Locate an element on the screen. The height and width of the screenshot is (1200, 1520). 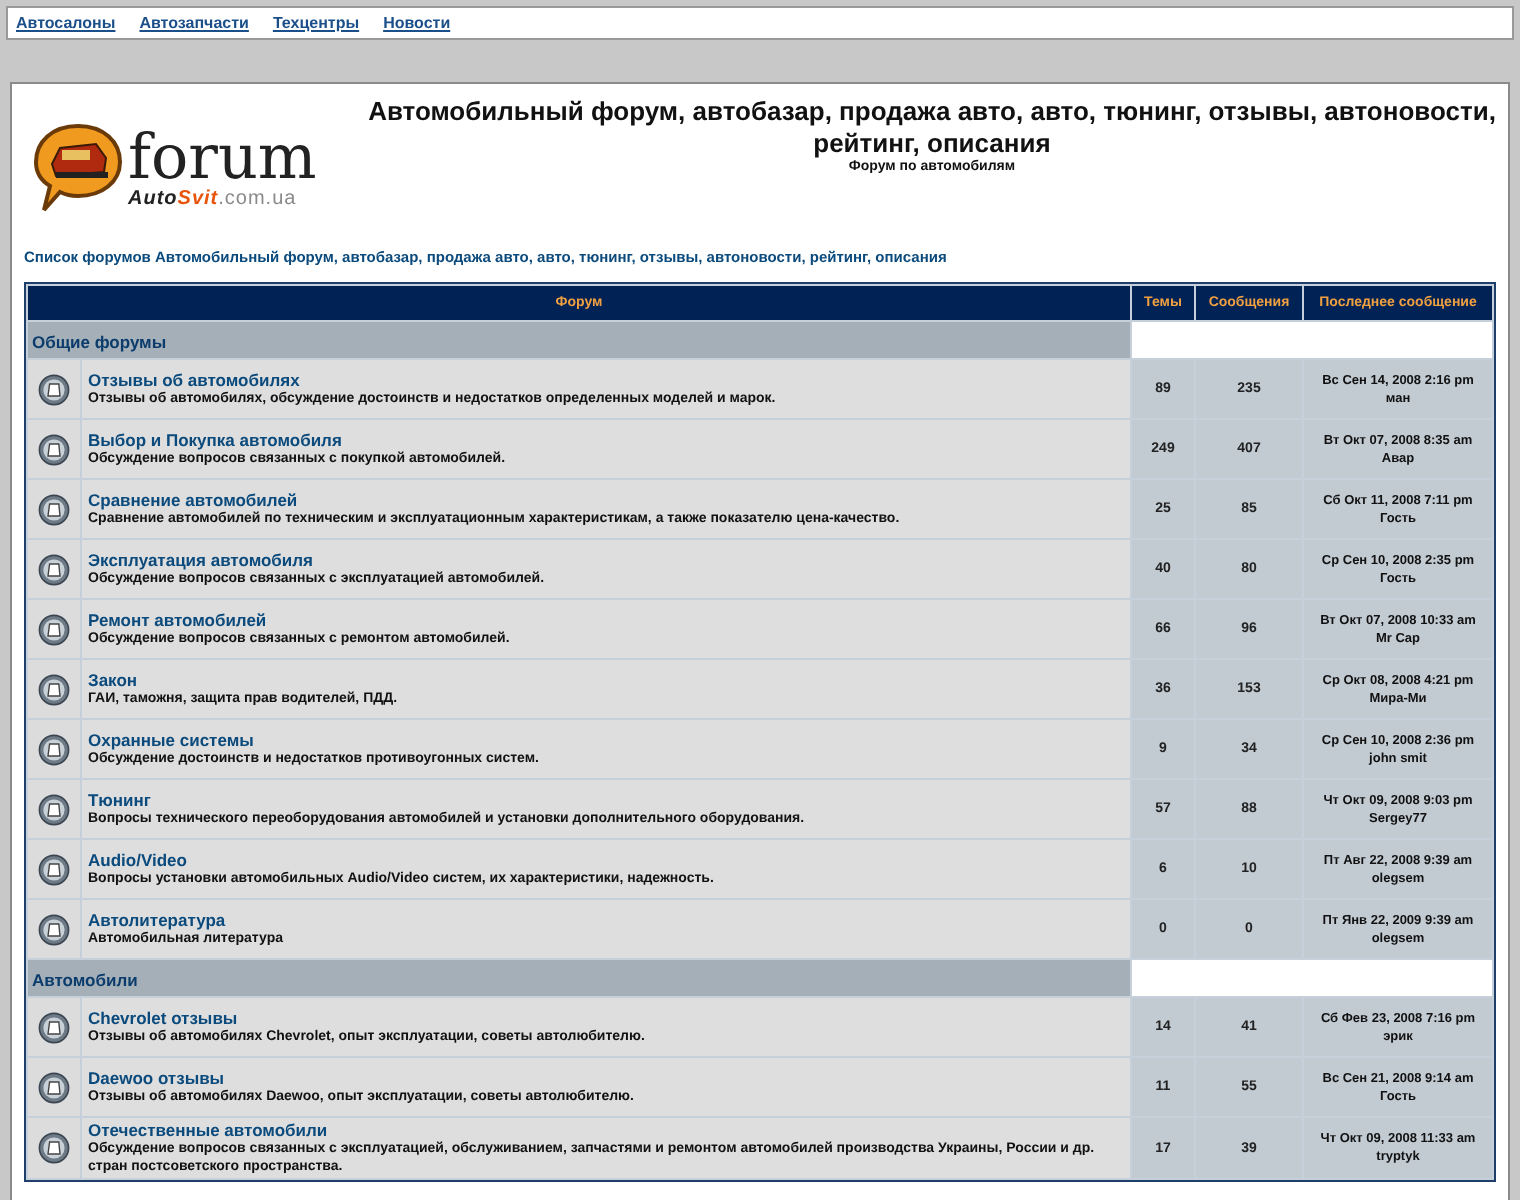
top-link: Новости is located at coordinates (417, 23).